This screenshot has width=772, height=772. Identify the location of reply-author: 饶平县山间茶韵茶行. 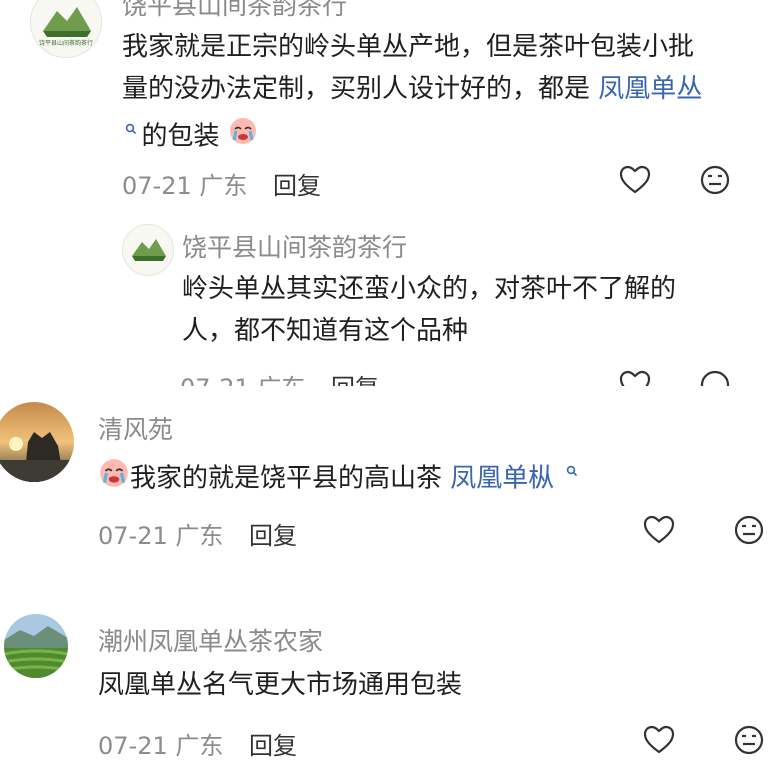
(294, 246).